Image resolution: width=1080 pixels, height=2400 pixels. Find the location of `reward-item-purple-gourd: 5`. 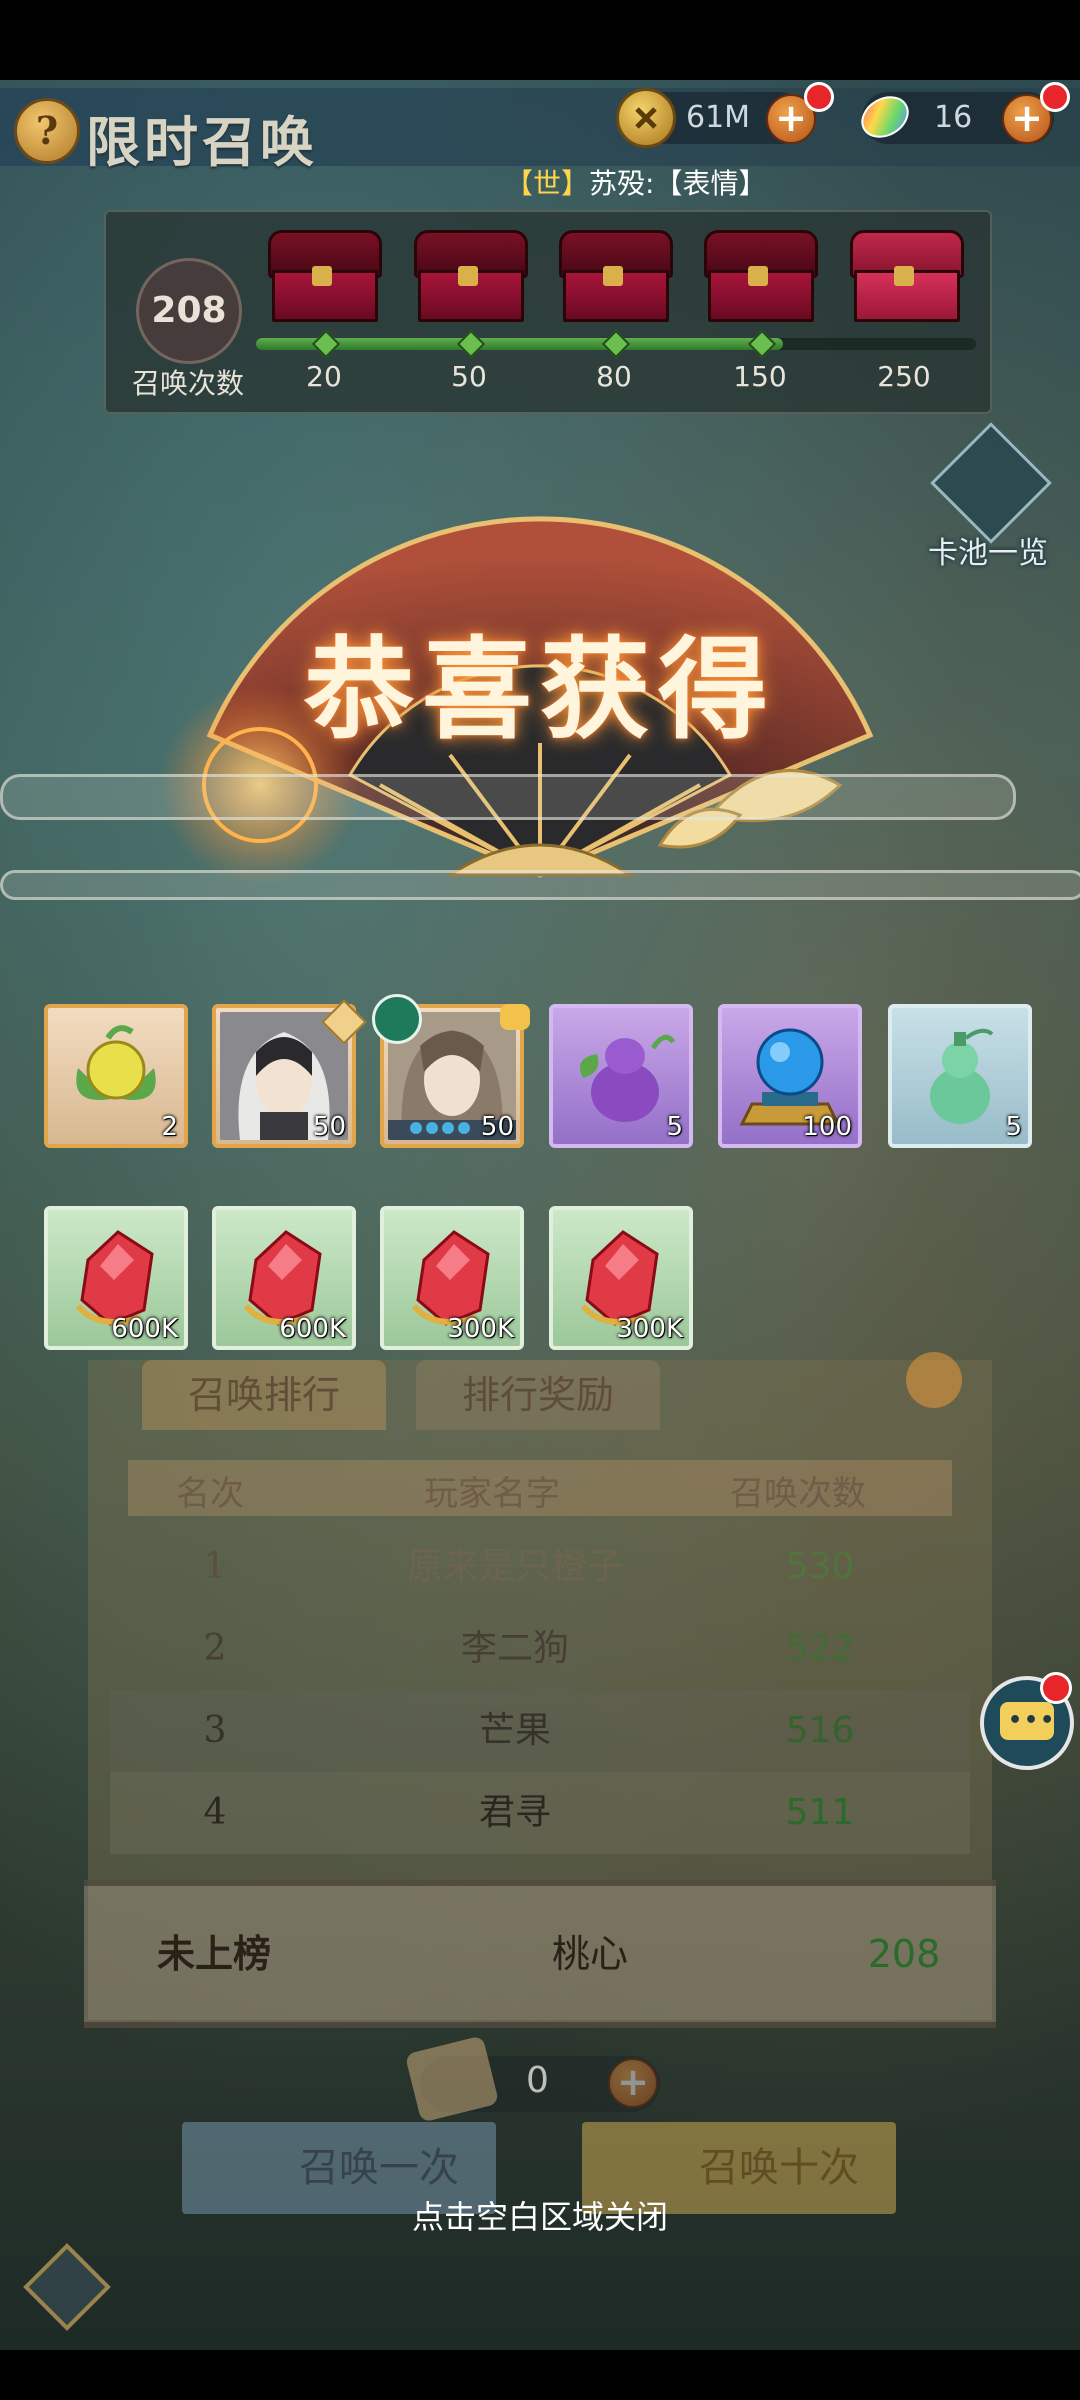

reward-item-purple-gourd: 5 is located at coordinates (621, 1076).